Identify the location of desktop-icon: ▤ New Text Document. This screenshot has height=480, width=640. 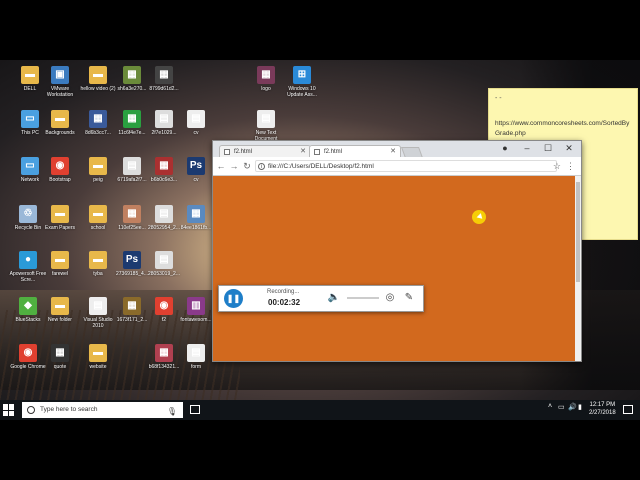
(266, 126).